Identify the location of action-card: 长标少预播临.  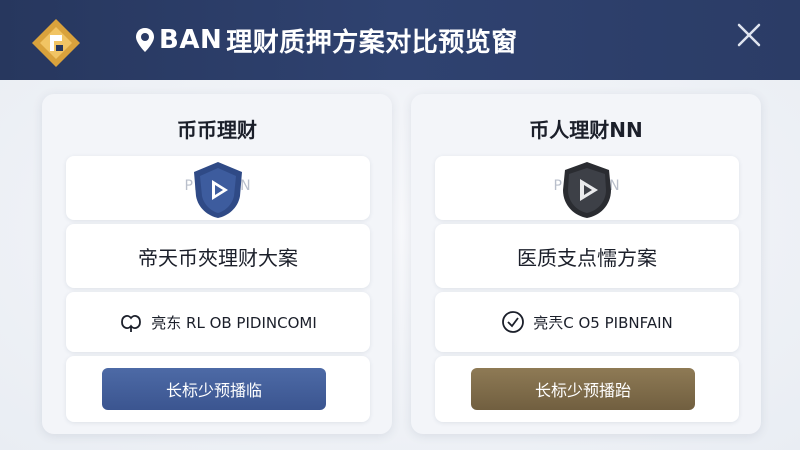
(218, 389).